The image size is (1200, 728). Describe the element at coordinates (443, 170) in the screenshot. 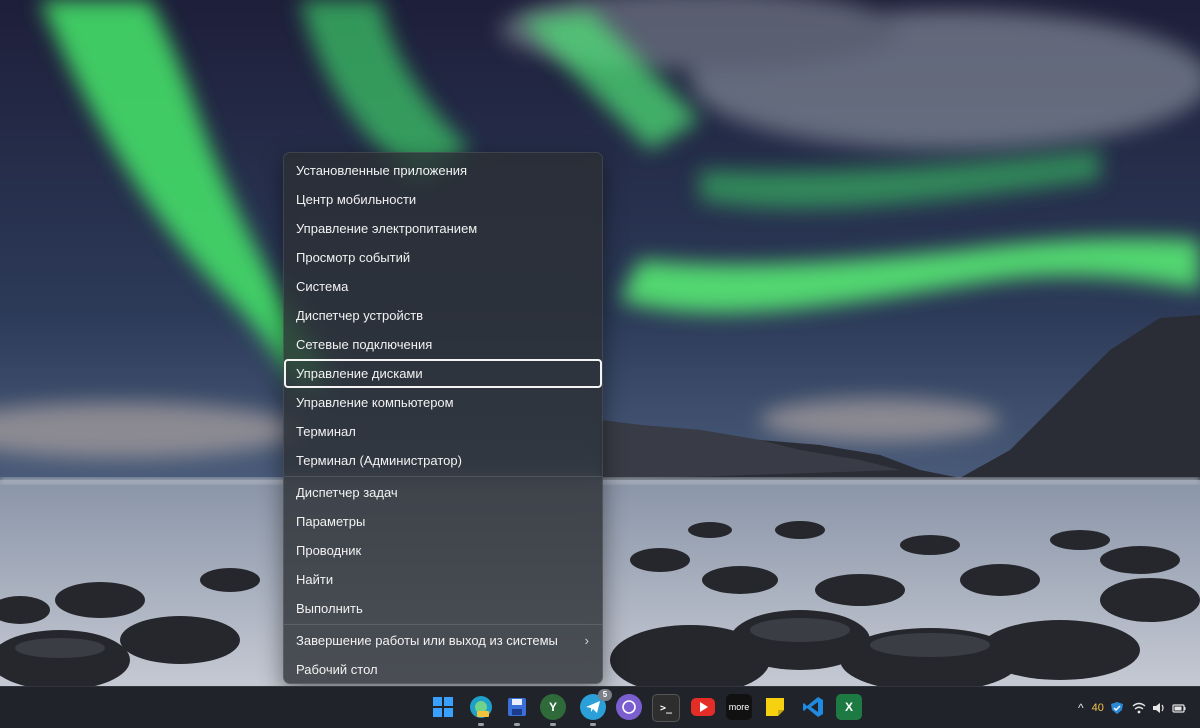

I see `menu-item-installed-apps: Установленные приложения` at that location.